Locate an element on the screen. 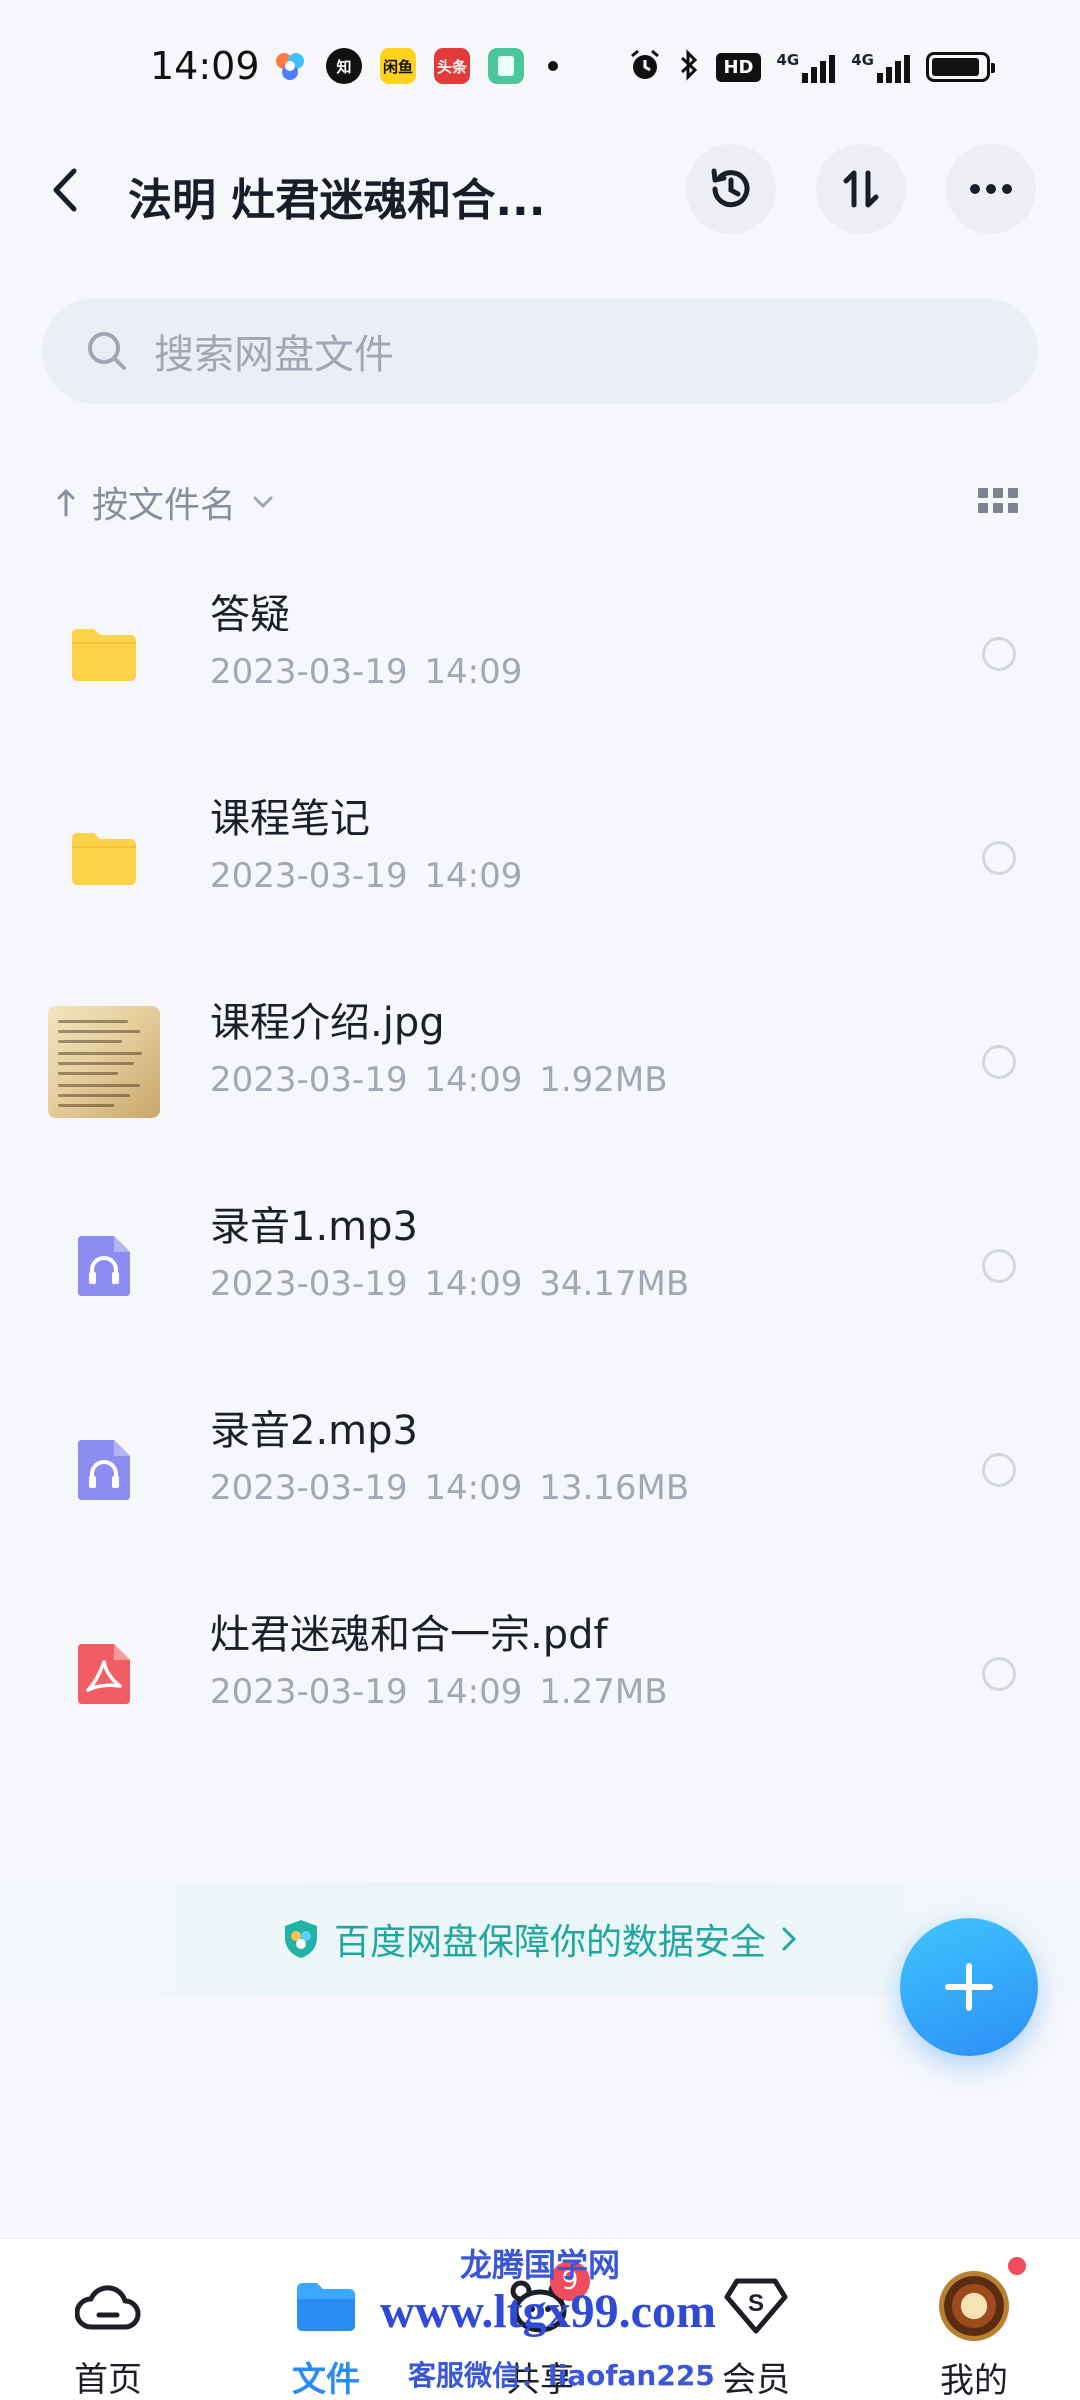 The width and height of the screenshot is (1080, 2400). nav-me: 我的 is located at coordinates (974, 2319).